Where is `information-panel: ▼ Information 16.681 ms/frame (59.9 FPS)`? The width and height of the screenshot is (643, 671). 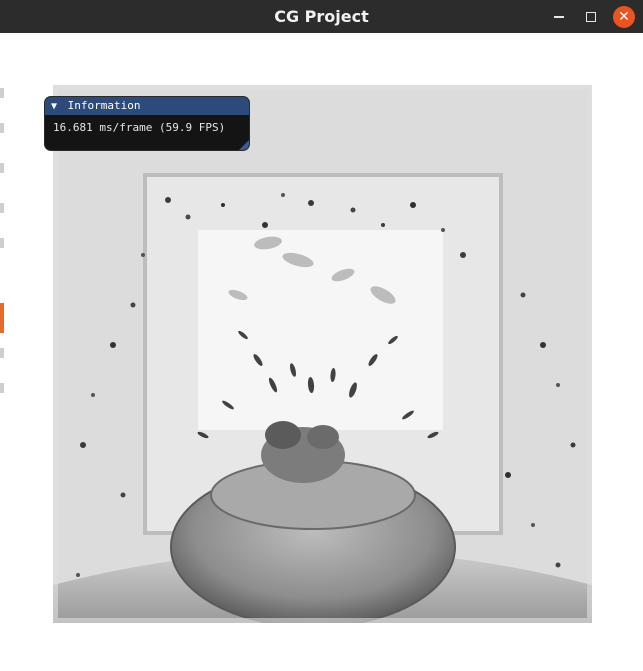
information-panel: ▼ Information 16.681 ms/frame (59.9 FPS) is located at coordinates (147, 123).